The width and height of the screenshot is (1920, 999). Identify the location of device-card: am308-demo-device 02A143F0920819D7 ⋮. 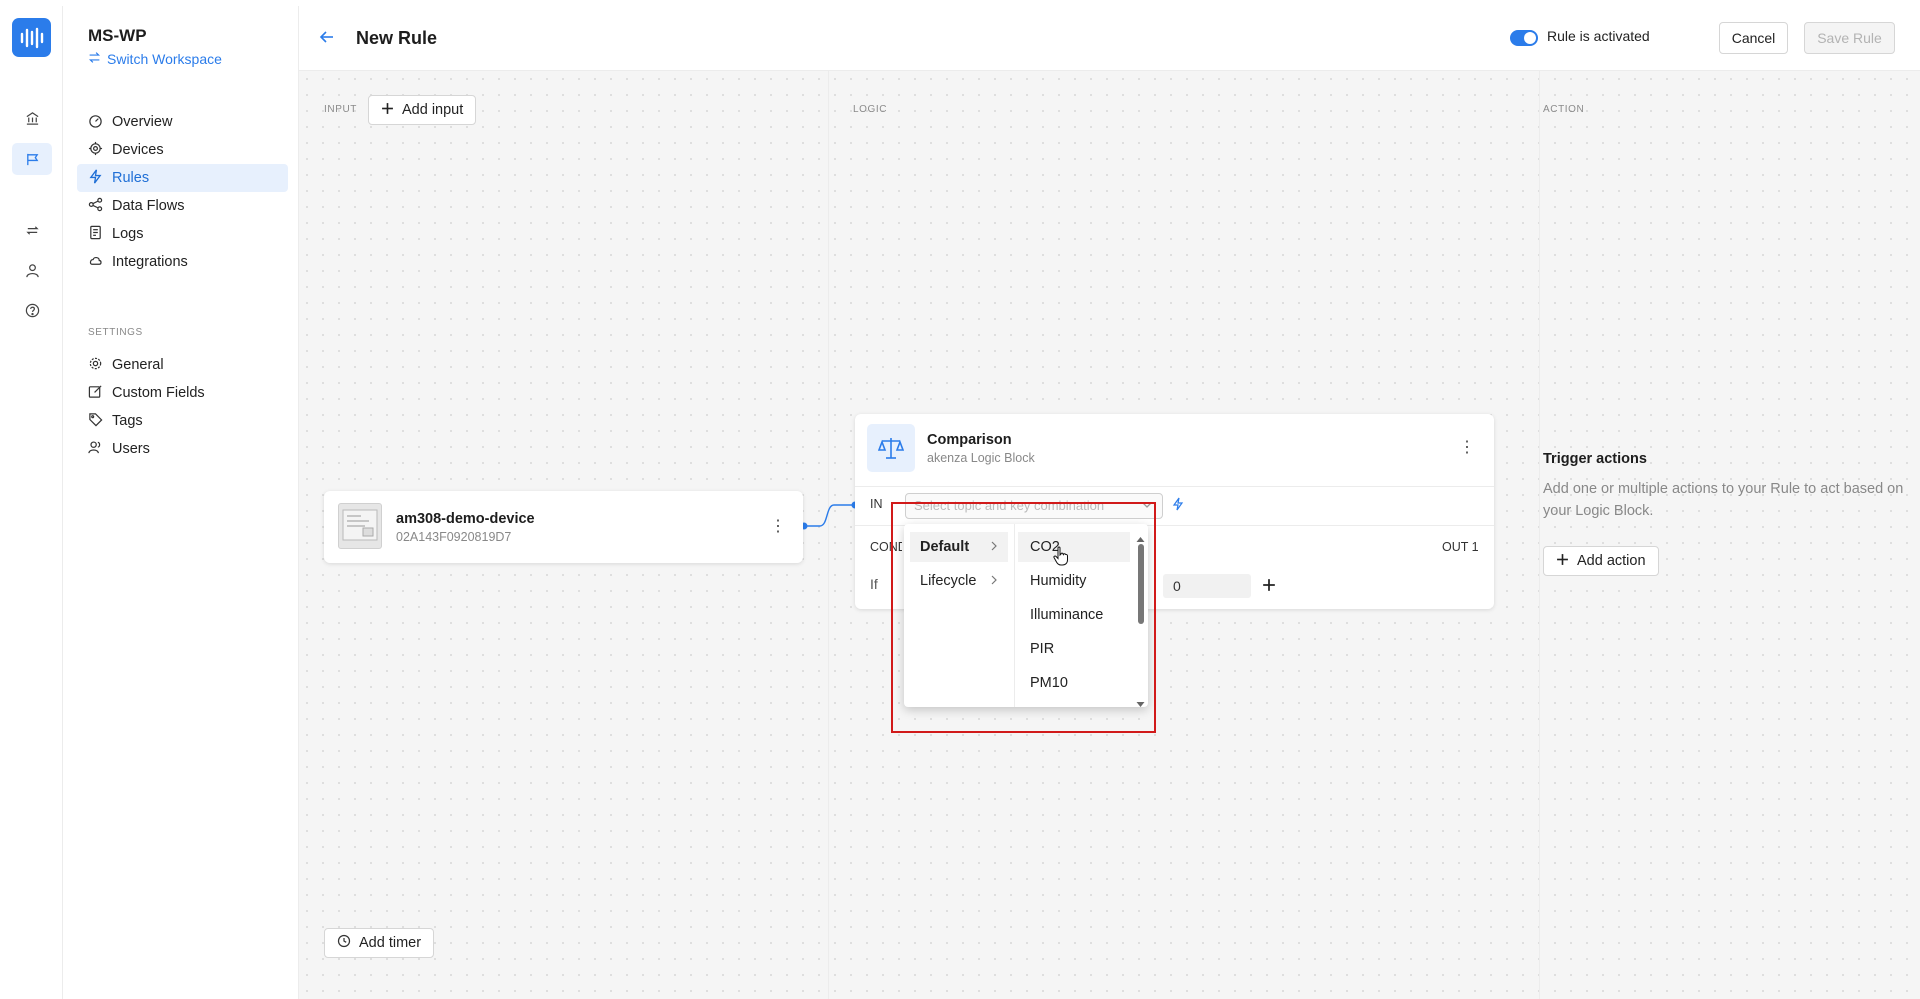
(563, 527).